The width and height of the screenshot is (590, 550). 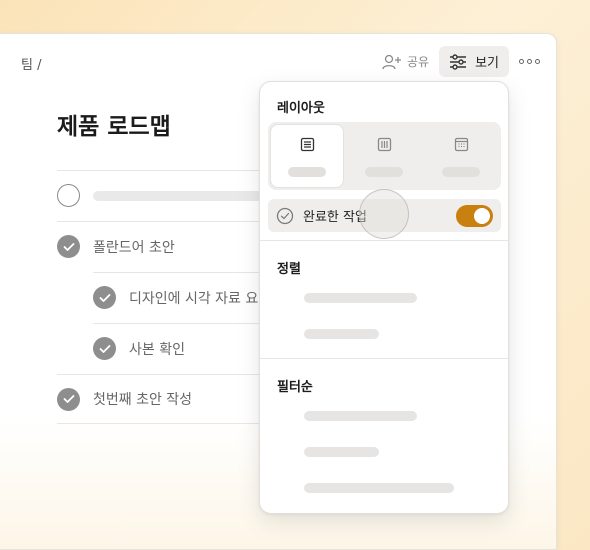 What do you see at coordinates (384, 214) in the screenshot?
I see `cursor-indicator` at bounding box center [384, 214].